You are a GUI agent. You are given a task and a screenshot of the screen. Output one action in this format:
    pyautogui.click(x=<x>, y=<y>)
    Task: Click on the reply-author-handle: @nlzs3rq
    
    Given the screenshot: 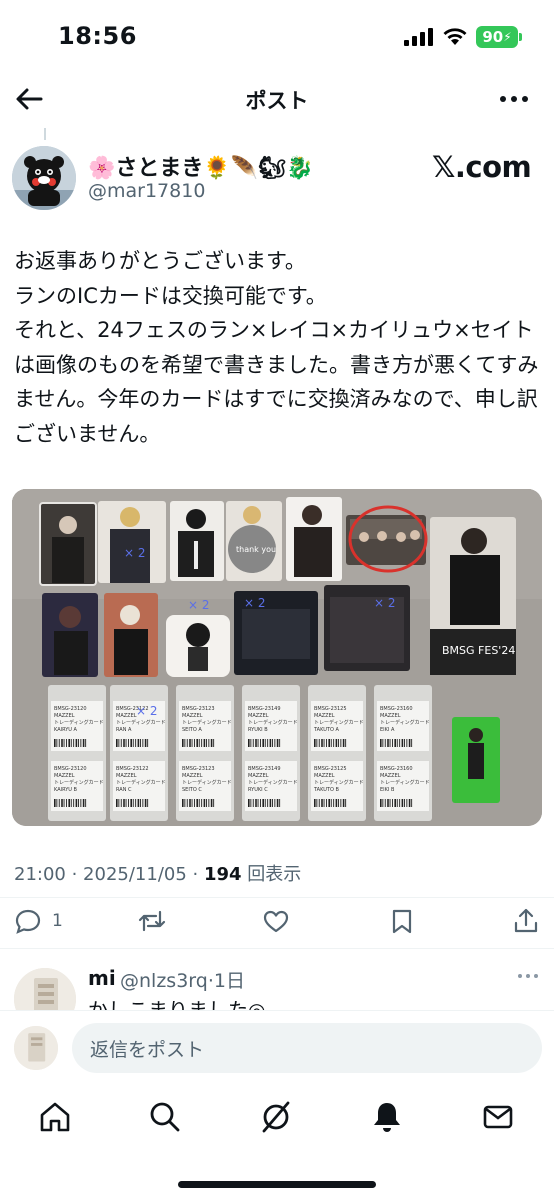 What is the action you would take?
    pyautogui.click(x=164, y=981)
    